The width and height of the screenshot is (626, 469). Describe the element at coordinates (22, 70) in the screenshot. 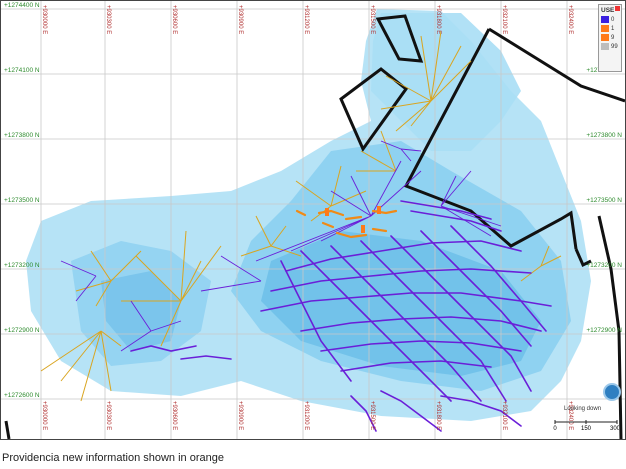

I see `northing-label: +1274100 N` at that location.